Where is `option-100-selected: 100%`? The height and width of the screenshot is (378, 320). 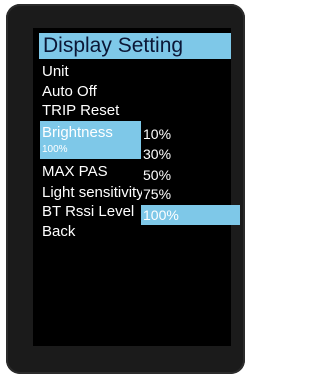
option-100-selected: 100% is located at coordinates (190, 215).